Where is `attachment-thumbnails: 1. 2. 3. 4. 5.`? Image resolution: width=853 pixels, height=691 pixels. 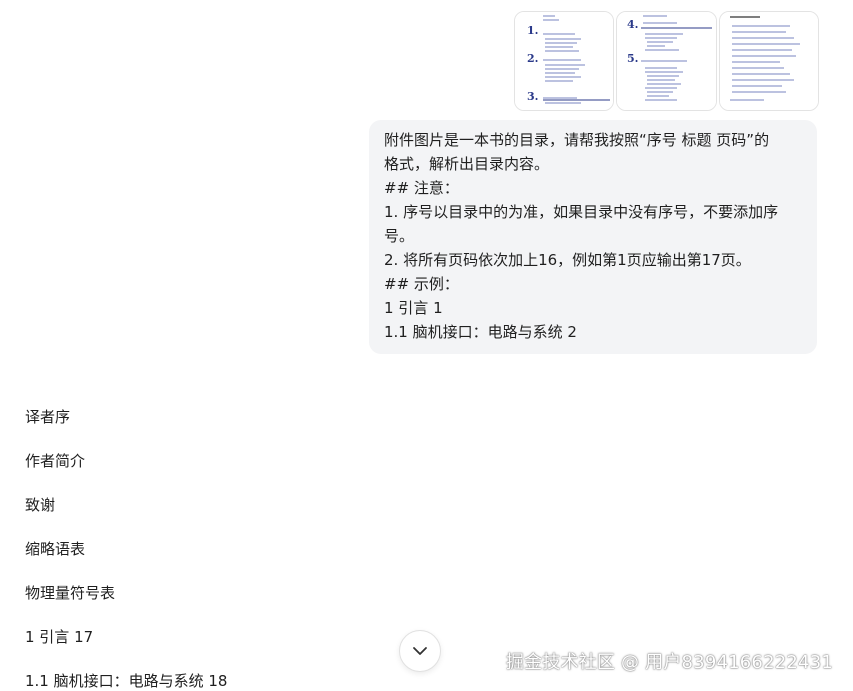
attachment-thumbnails: 1. 2. 3. 4. 5. is located at coordinates (666, 61).